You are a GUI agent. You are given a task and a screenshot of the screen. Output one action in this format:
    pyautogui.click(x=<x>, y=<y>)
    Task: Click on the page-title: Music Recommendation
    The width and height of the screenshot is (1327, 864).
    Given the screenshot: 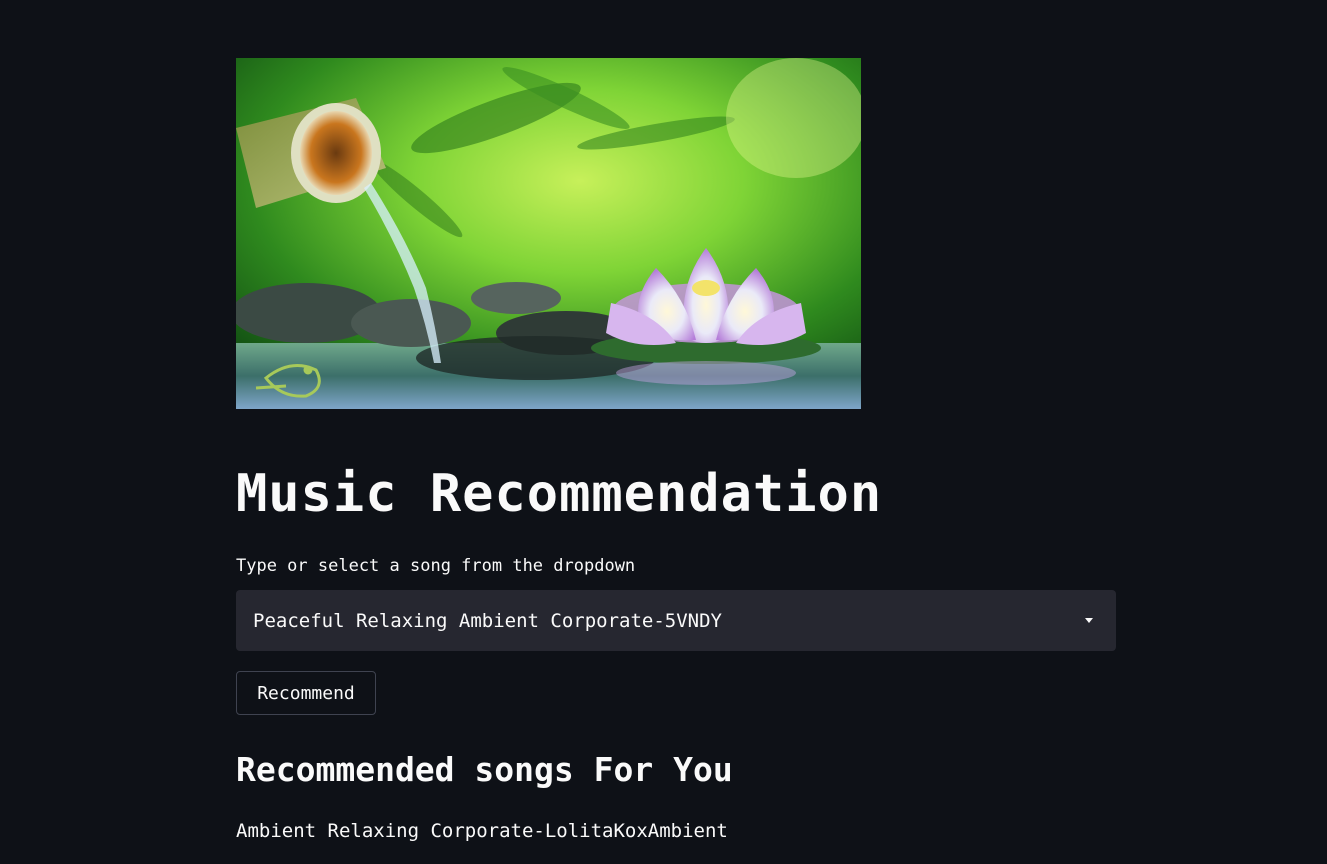 What is the action you would take?
    pyautogui.click(x=559, y=494)
    